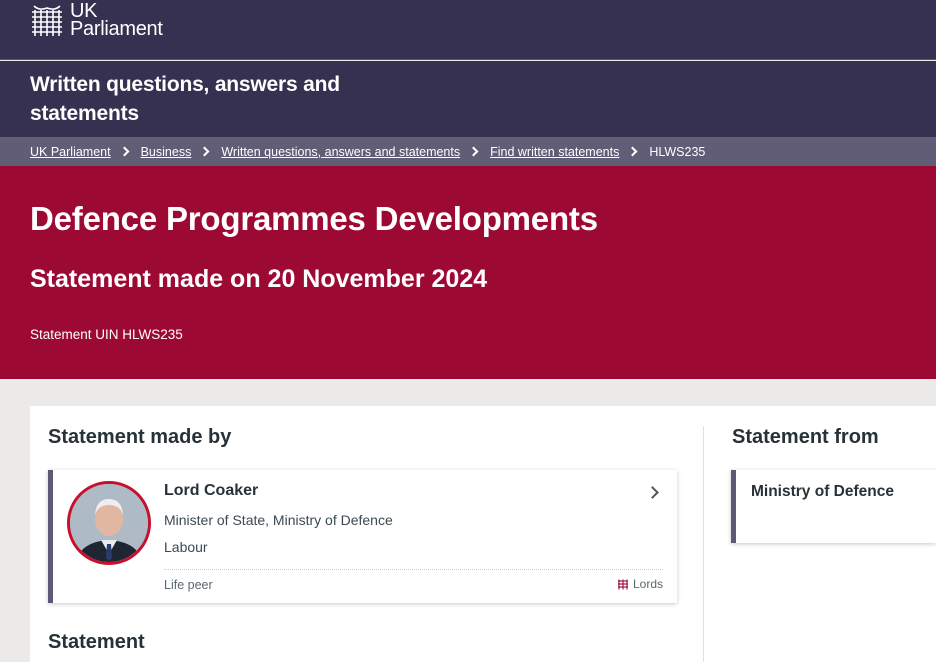 The image size is (936, 662). I want to click on member-card-divider, so click(413, 569).